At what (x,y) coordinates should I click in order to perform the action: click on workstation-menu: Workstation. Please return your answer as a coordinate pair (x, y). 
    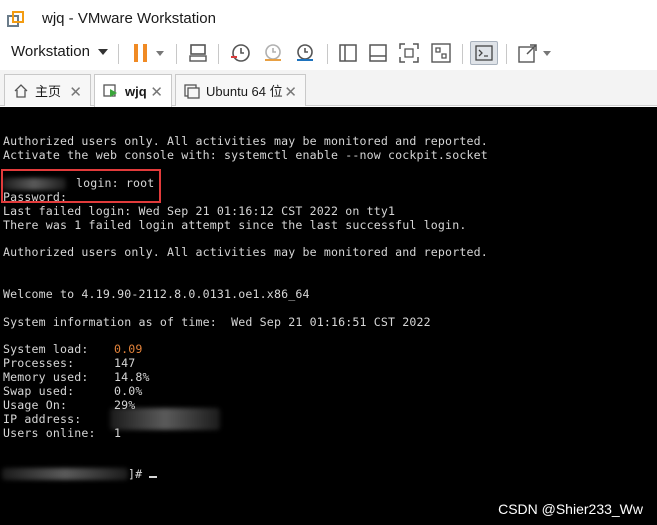
    Looking at the image, I should click on (59, 51).